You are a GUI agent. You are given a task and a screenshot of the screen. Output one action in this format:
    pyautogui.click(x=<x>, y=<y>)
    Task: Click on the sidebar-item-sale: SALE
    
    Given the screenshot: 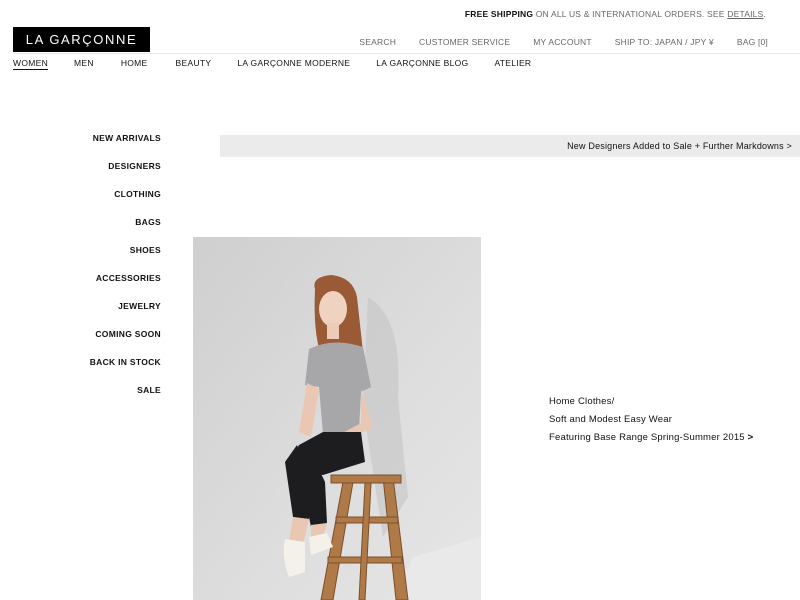 What is the action you would take?
    pyautogui.click(x=80, y=399)
    